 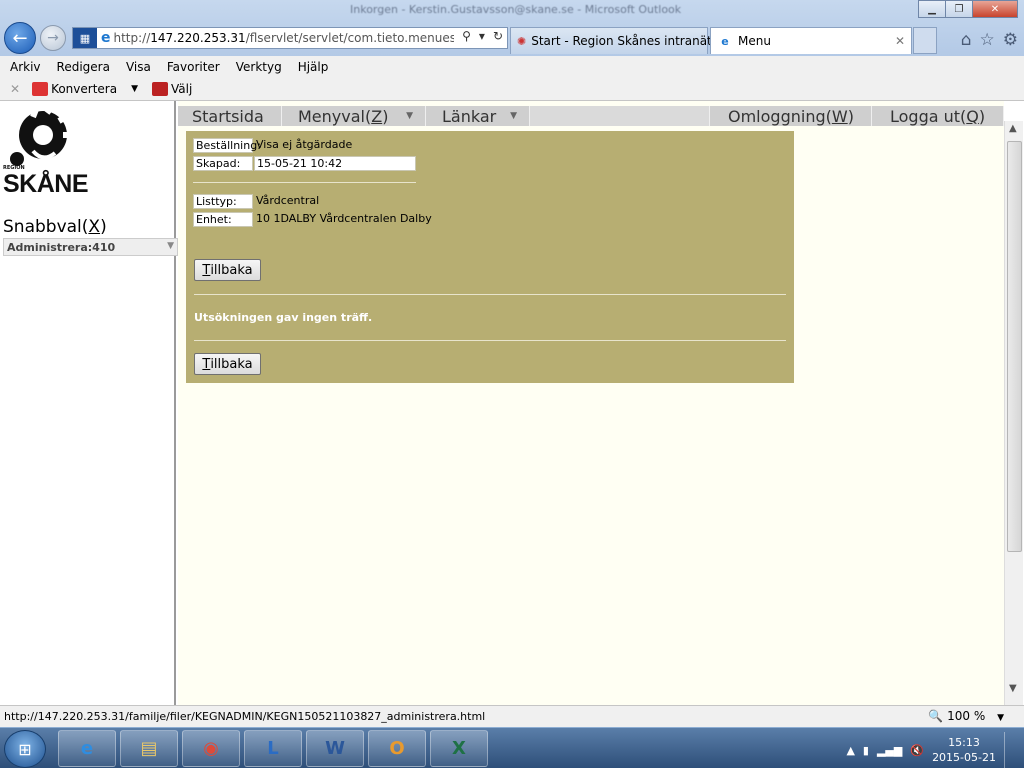 I want to click on tab-label: Menu, so click(x=754, y=41).